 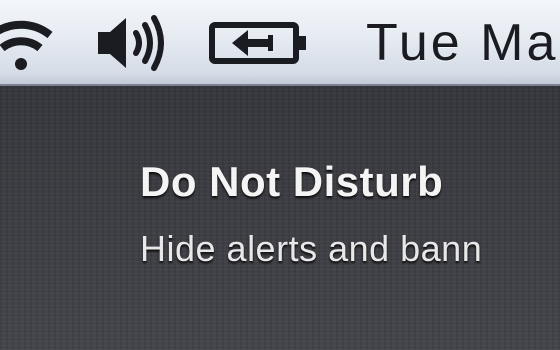 I want to click on menu-bar-clock: Tue Ma, so click(x=462, y=43).